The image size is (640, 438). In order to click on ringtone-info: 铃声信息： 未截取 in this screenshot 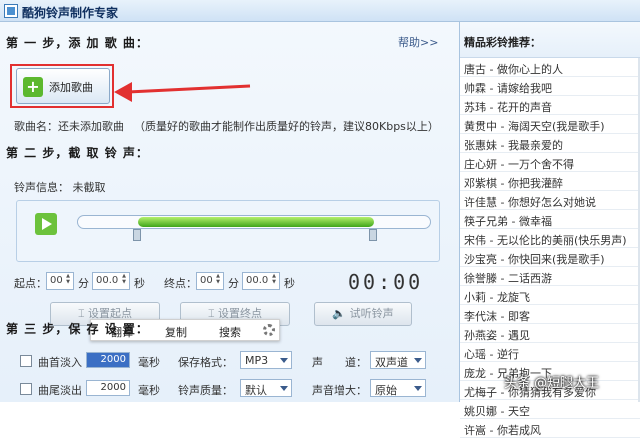, I will do `click(60, 187)`.